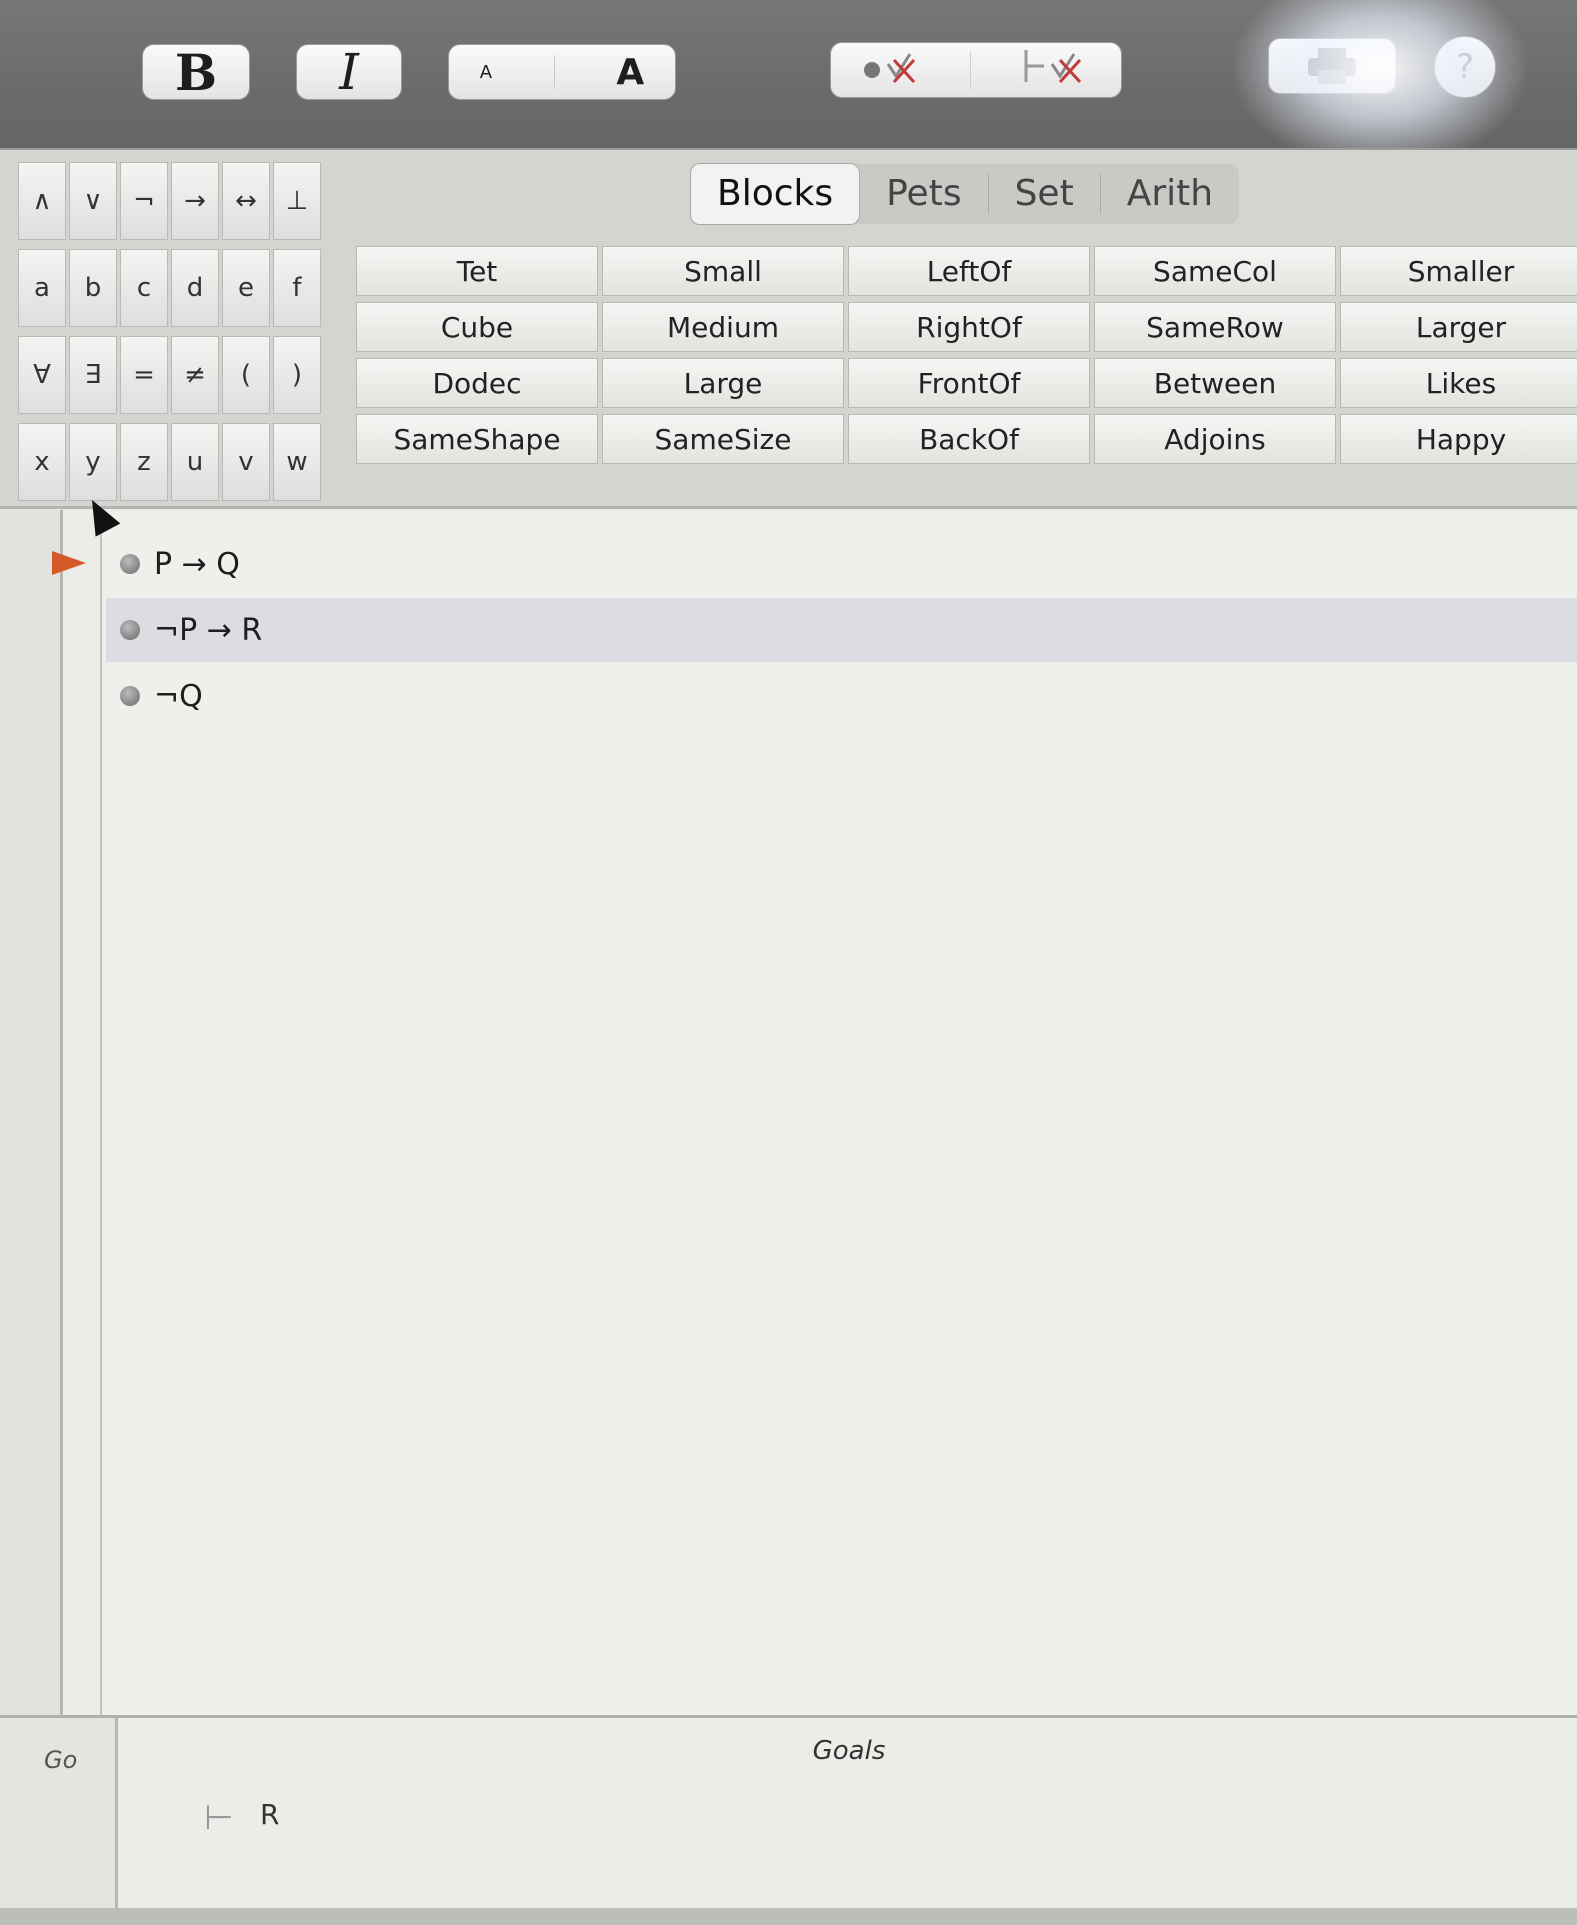 The width and height of the screenshot is (1577, 1925). Describe the element at coordinates (61, 1760) in the screenshot. I see `goals-side-label: Go` at that location.